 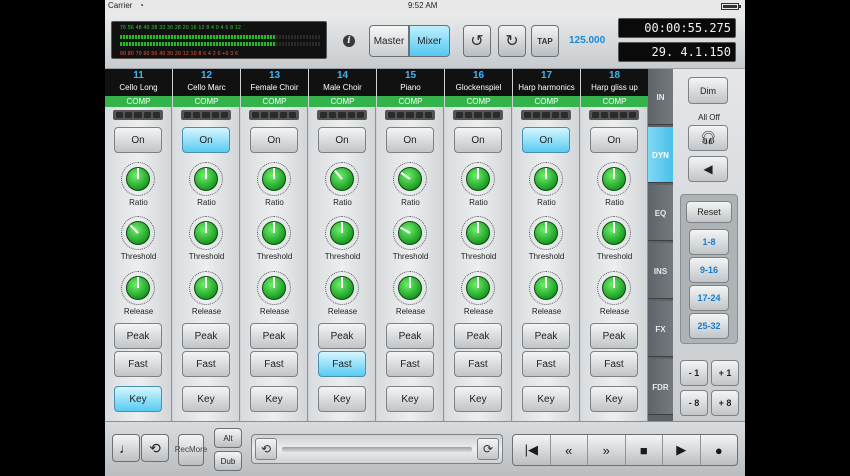 I want to click on plus-1-button: + 1, so click(x=725, y=373).